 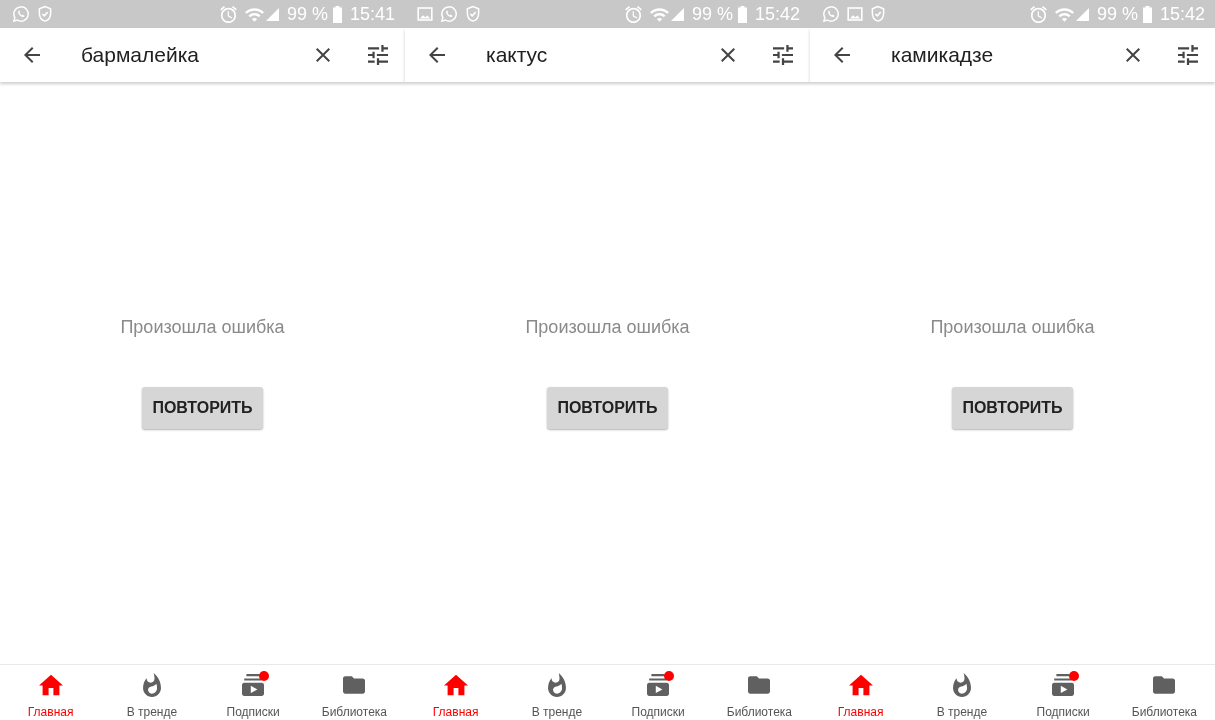 What do you see at coordinates (601, 55) in the screenshot?
I see `search-field: кактус` at bounding box center [601, 55].